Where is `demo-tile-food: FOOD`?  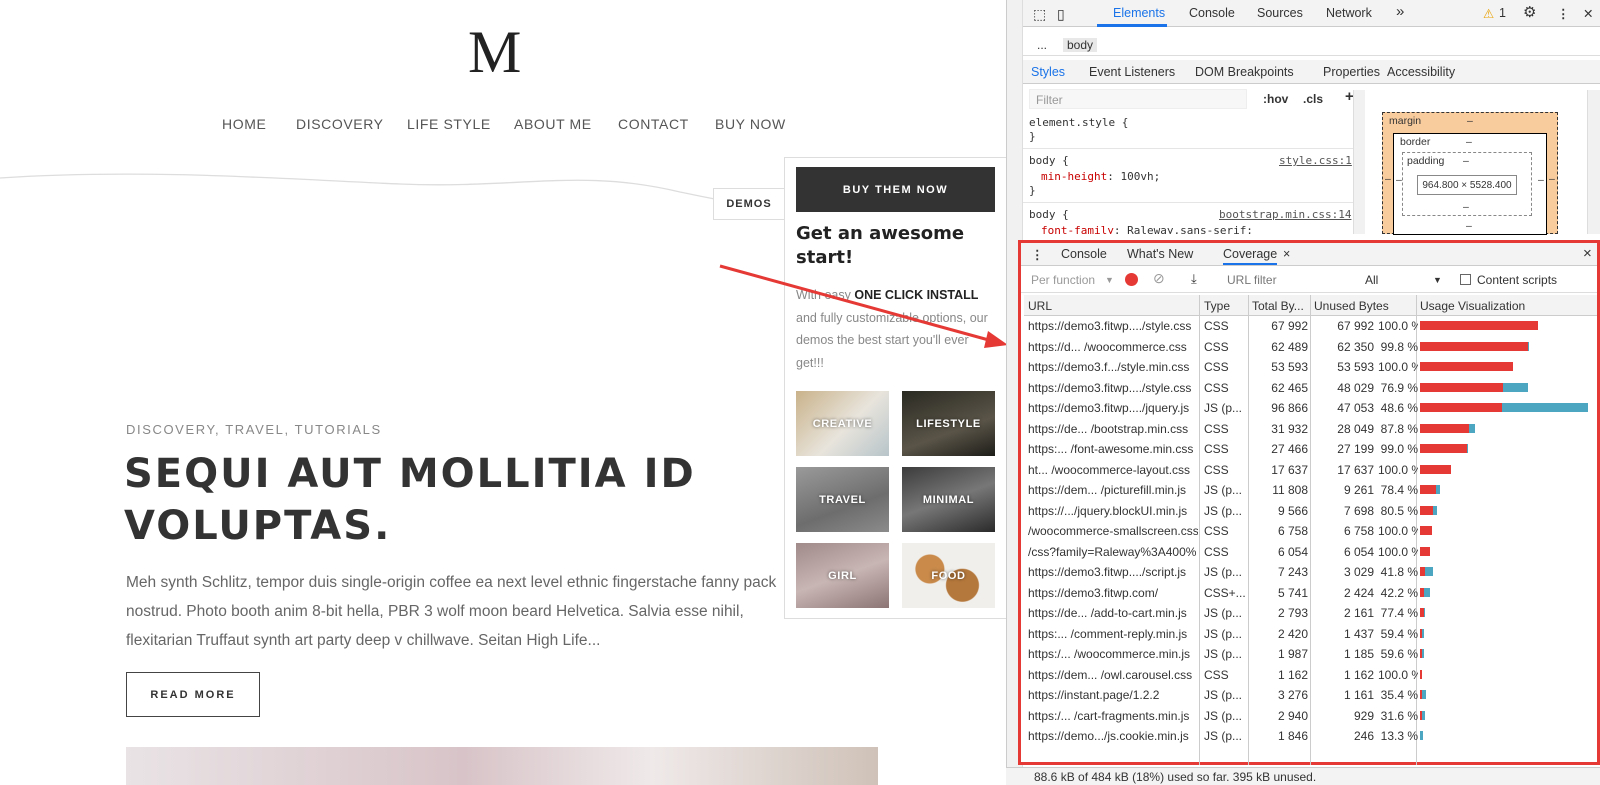 demo-tile-food: FOOD is located at coordinates (948, 575).